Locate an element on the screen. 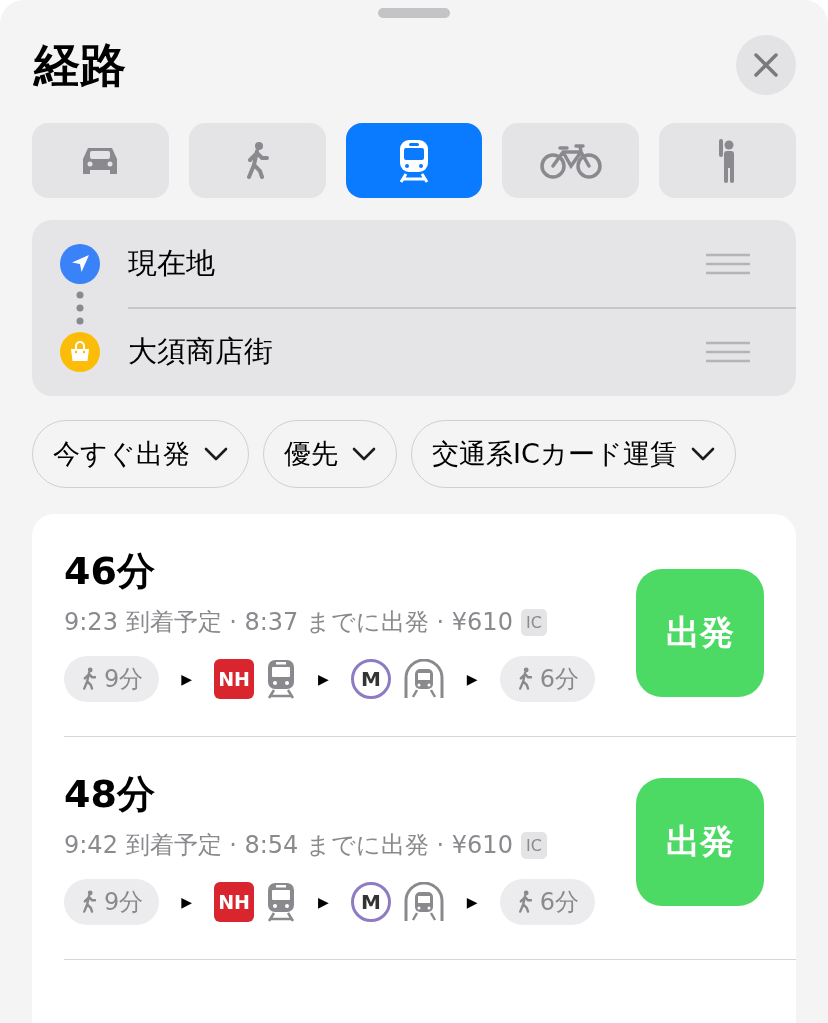 This screenshot has width=828, height=1023. location-label: 現在地 is located at coordinates (417, 264).